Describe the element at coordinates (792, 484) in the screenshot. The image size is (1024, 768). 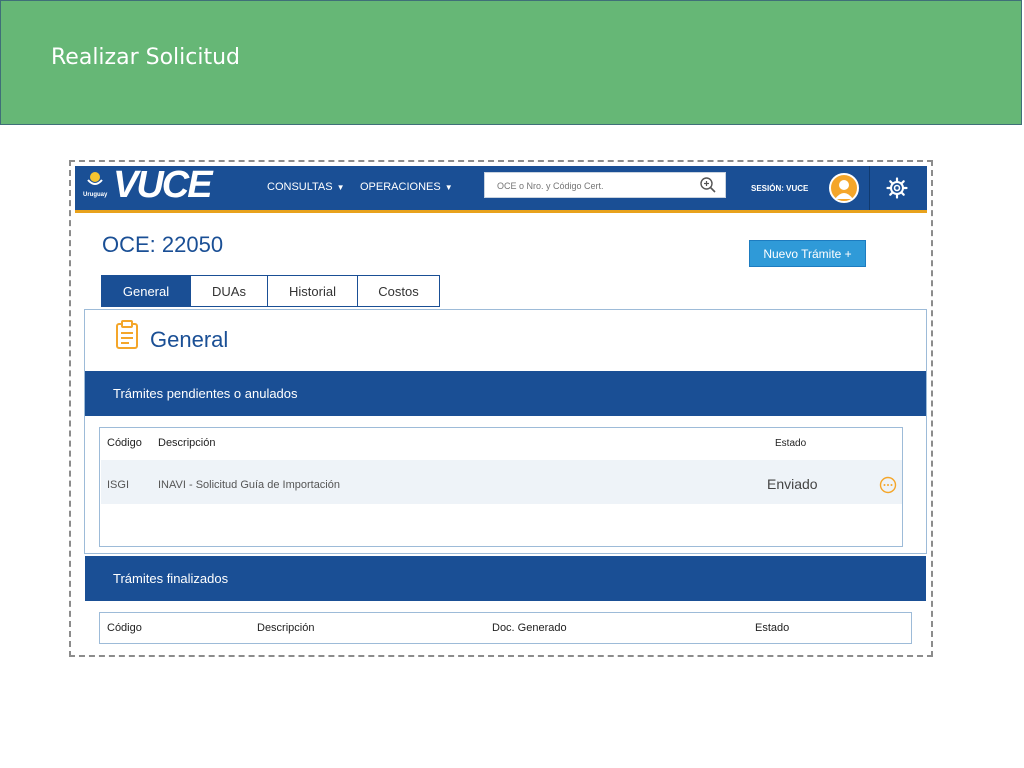
I see `row-estado: Enviado` at that location.